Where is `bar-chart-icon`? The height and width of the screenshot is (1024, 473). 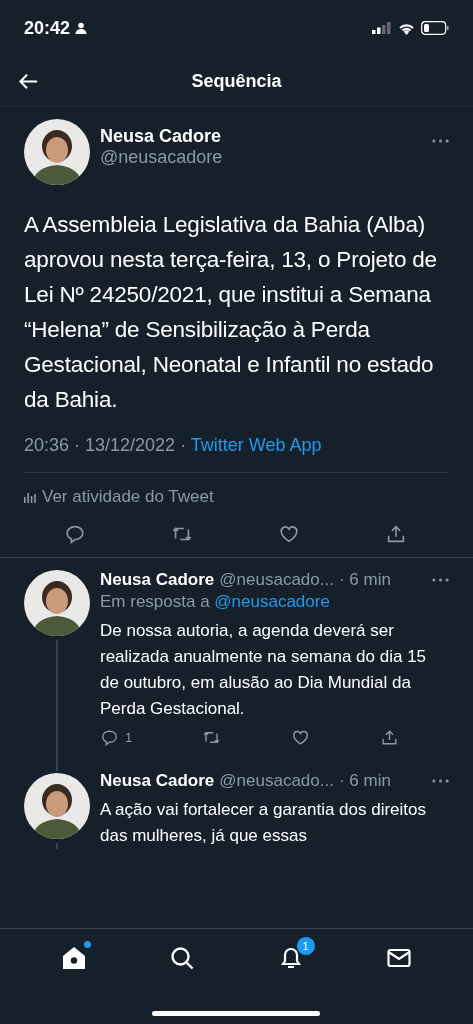 bar-chart-icon is located at coordinates (30, 497).